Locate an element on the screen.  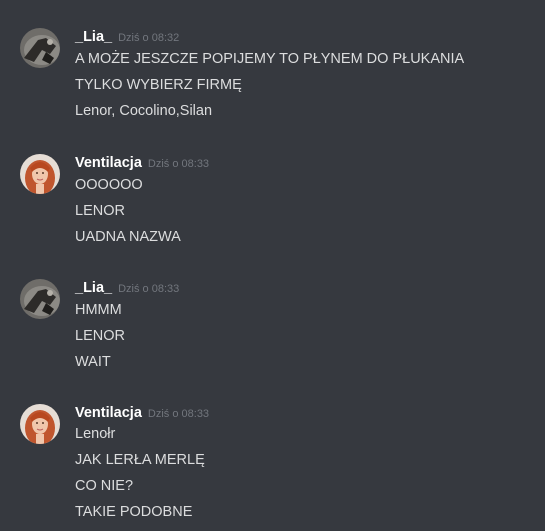
message-line: WAIT is located at coordinates (93, 362).